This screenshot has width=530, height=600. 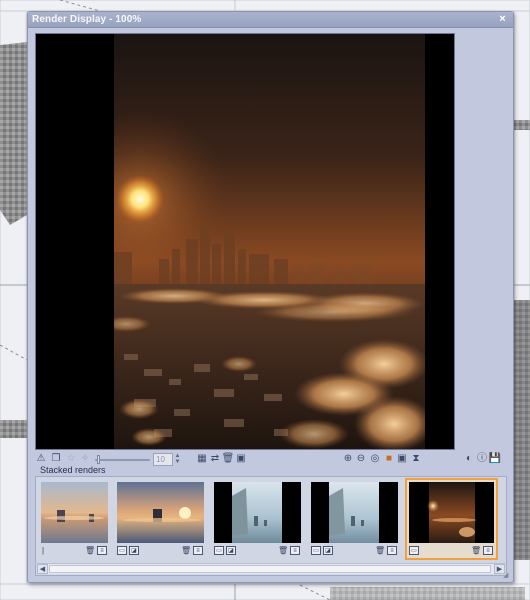 What do you see at coordinates (73, 470) in the screenshot?
I see `stacked-renders-label: Stacked renders` at bounding box center [73, 470].